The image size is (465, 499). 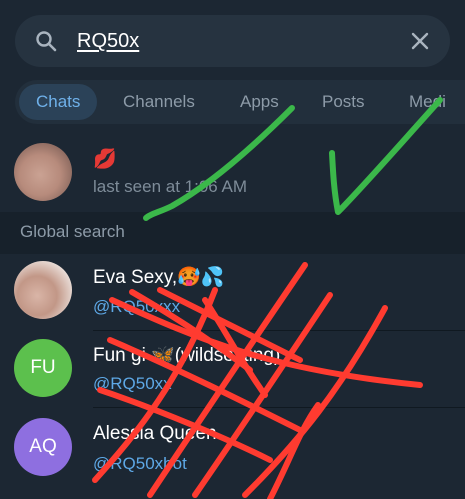 I want to click on chat-status: last seen at 1:06 AM, so click(x=170, y=186).